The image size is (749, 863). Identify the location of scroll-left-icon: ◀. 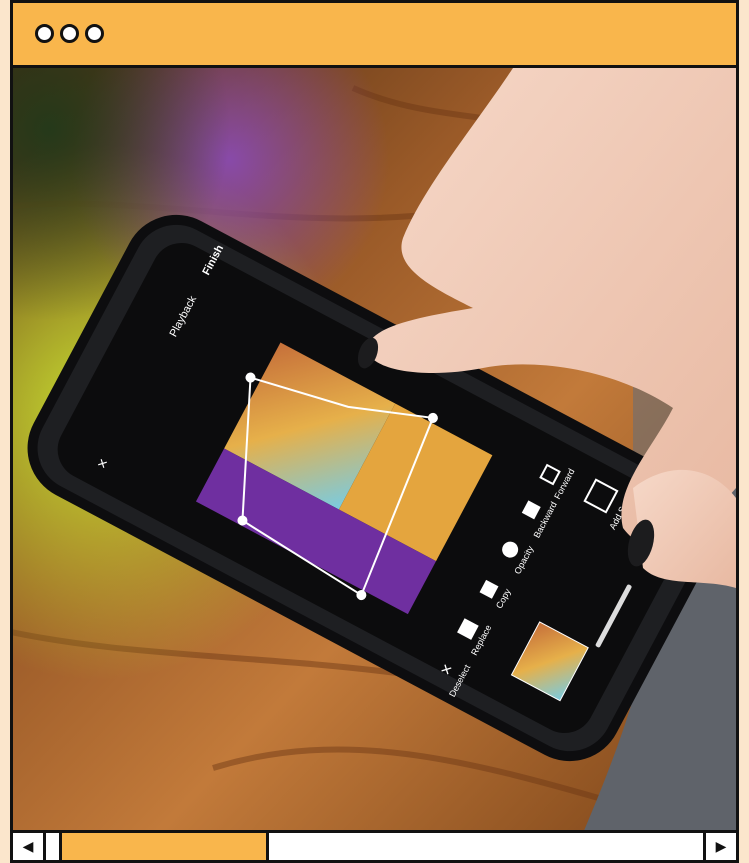
(28, 846).